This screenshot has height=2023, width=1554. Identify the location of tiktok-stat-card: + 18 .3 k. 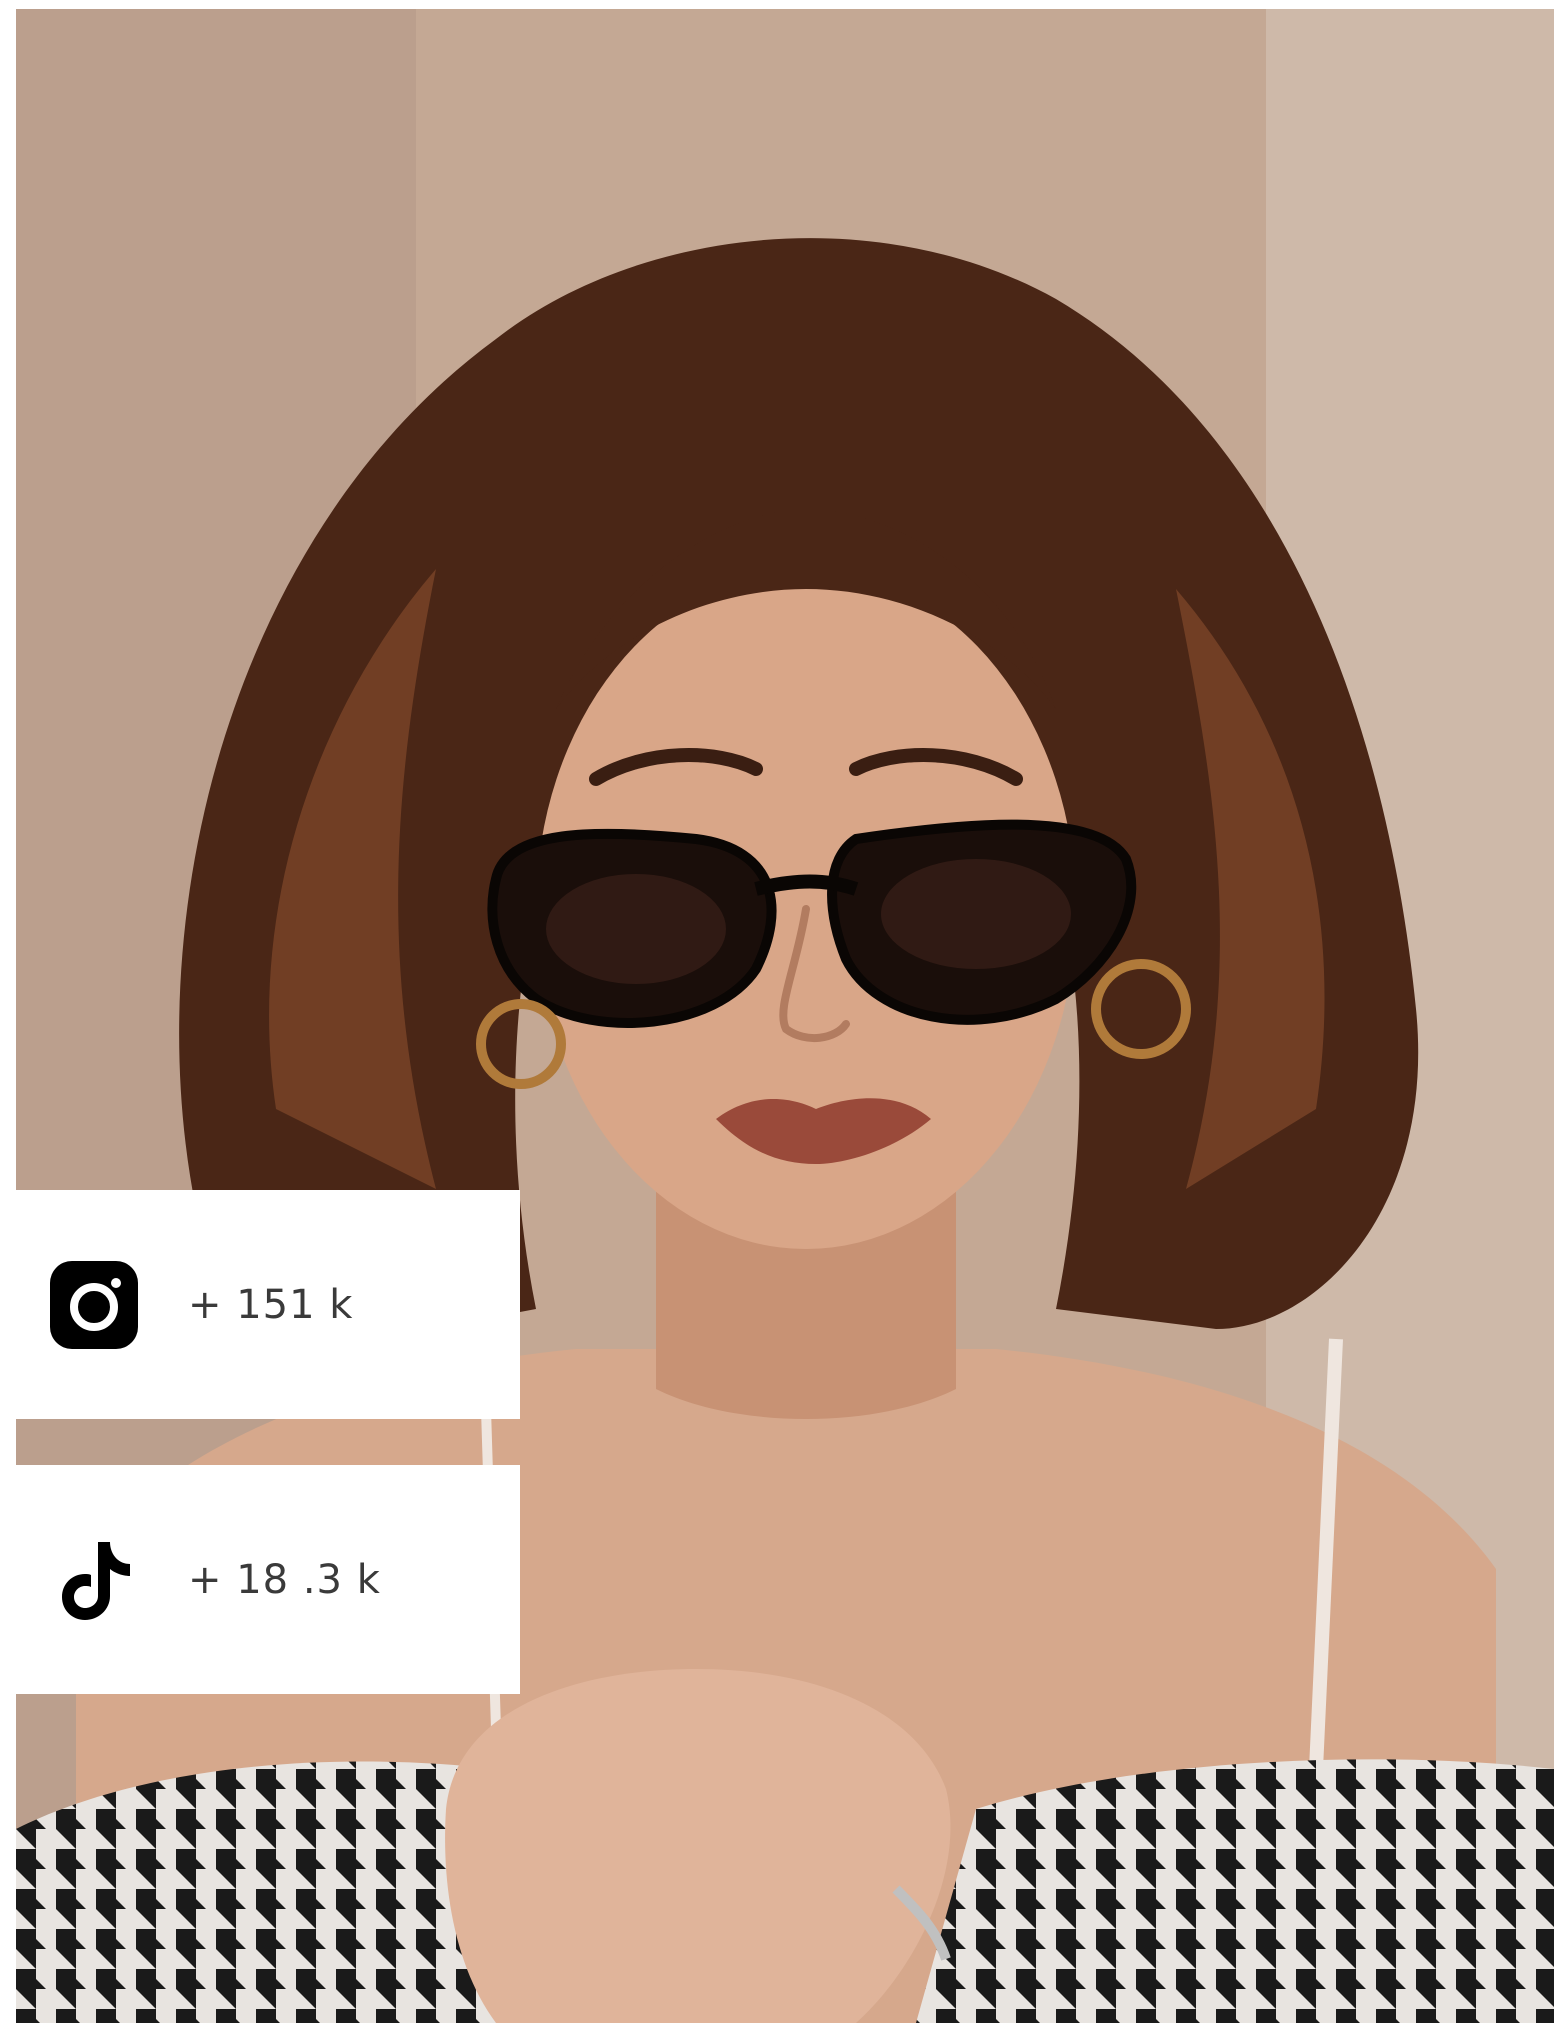
(268, 1579).